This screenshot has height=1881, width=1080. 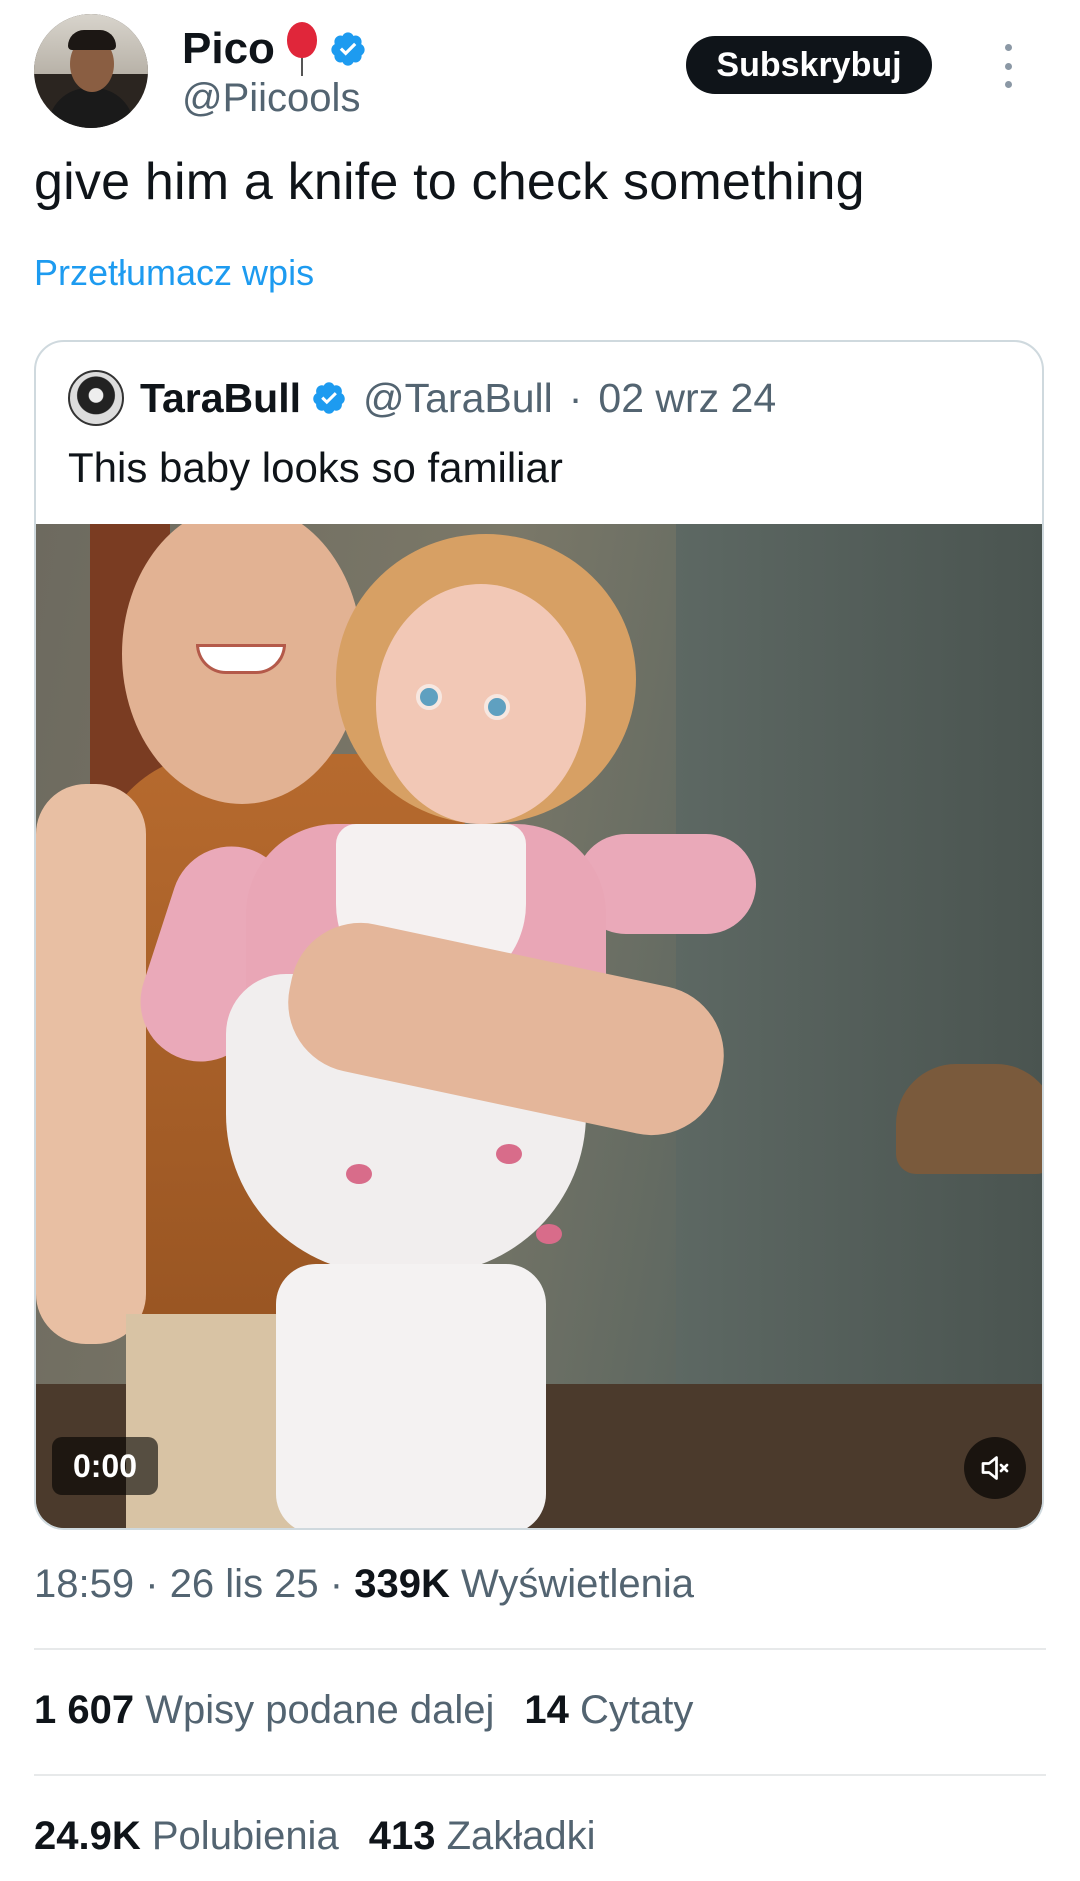 What do you see at coordinates (320, 1710) in the screenshot?
I see `reposts-label: Wpisy podane dalej` at bounding box center [320, 1710].